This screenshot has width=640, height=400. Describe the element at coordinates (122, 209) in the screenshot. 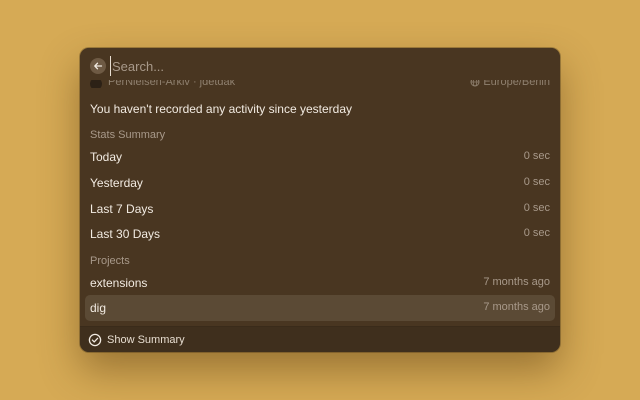

I see `stats-item-label: Last 7 Days` at that location.